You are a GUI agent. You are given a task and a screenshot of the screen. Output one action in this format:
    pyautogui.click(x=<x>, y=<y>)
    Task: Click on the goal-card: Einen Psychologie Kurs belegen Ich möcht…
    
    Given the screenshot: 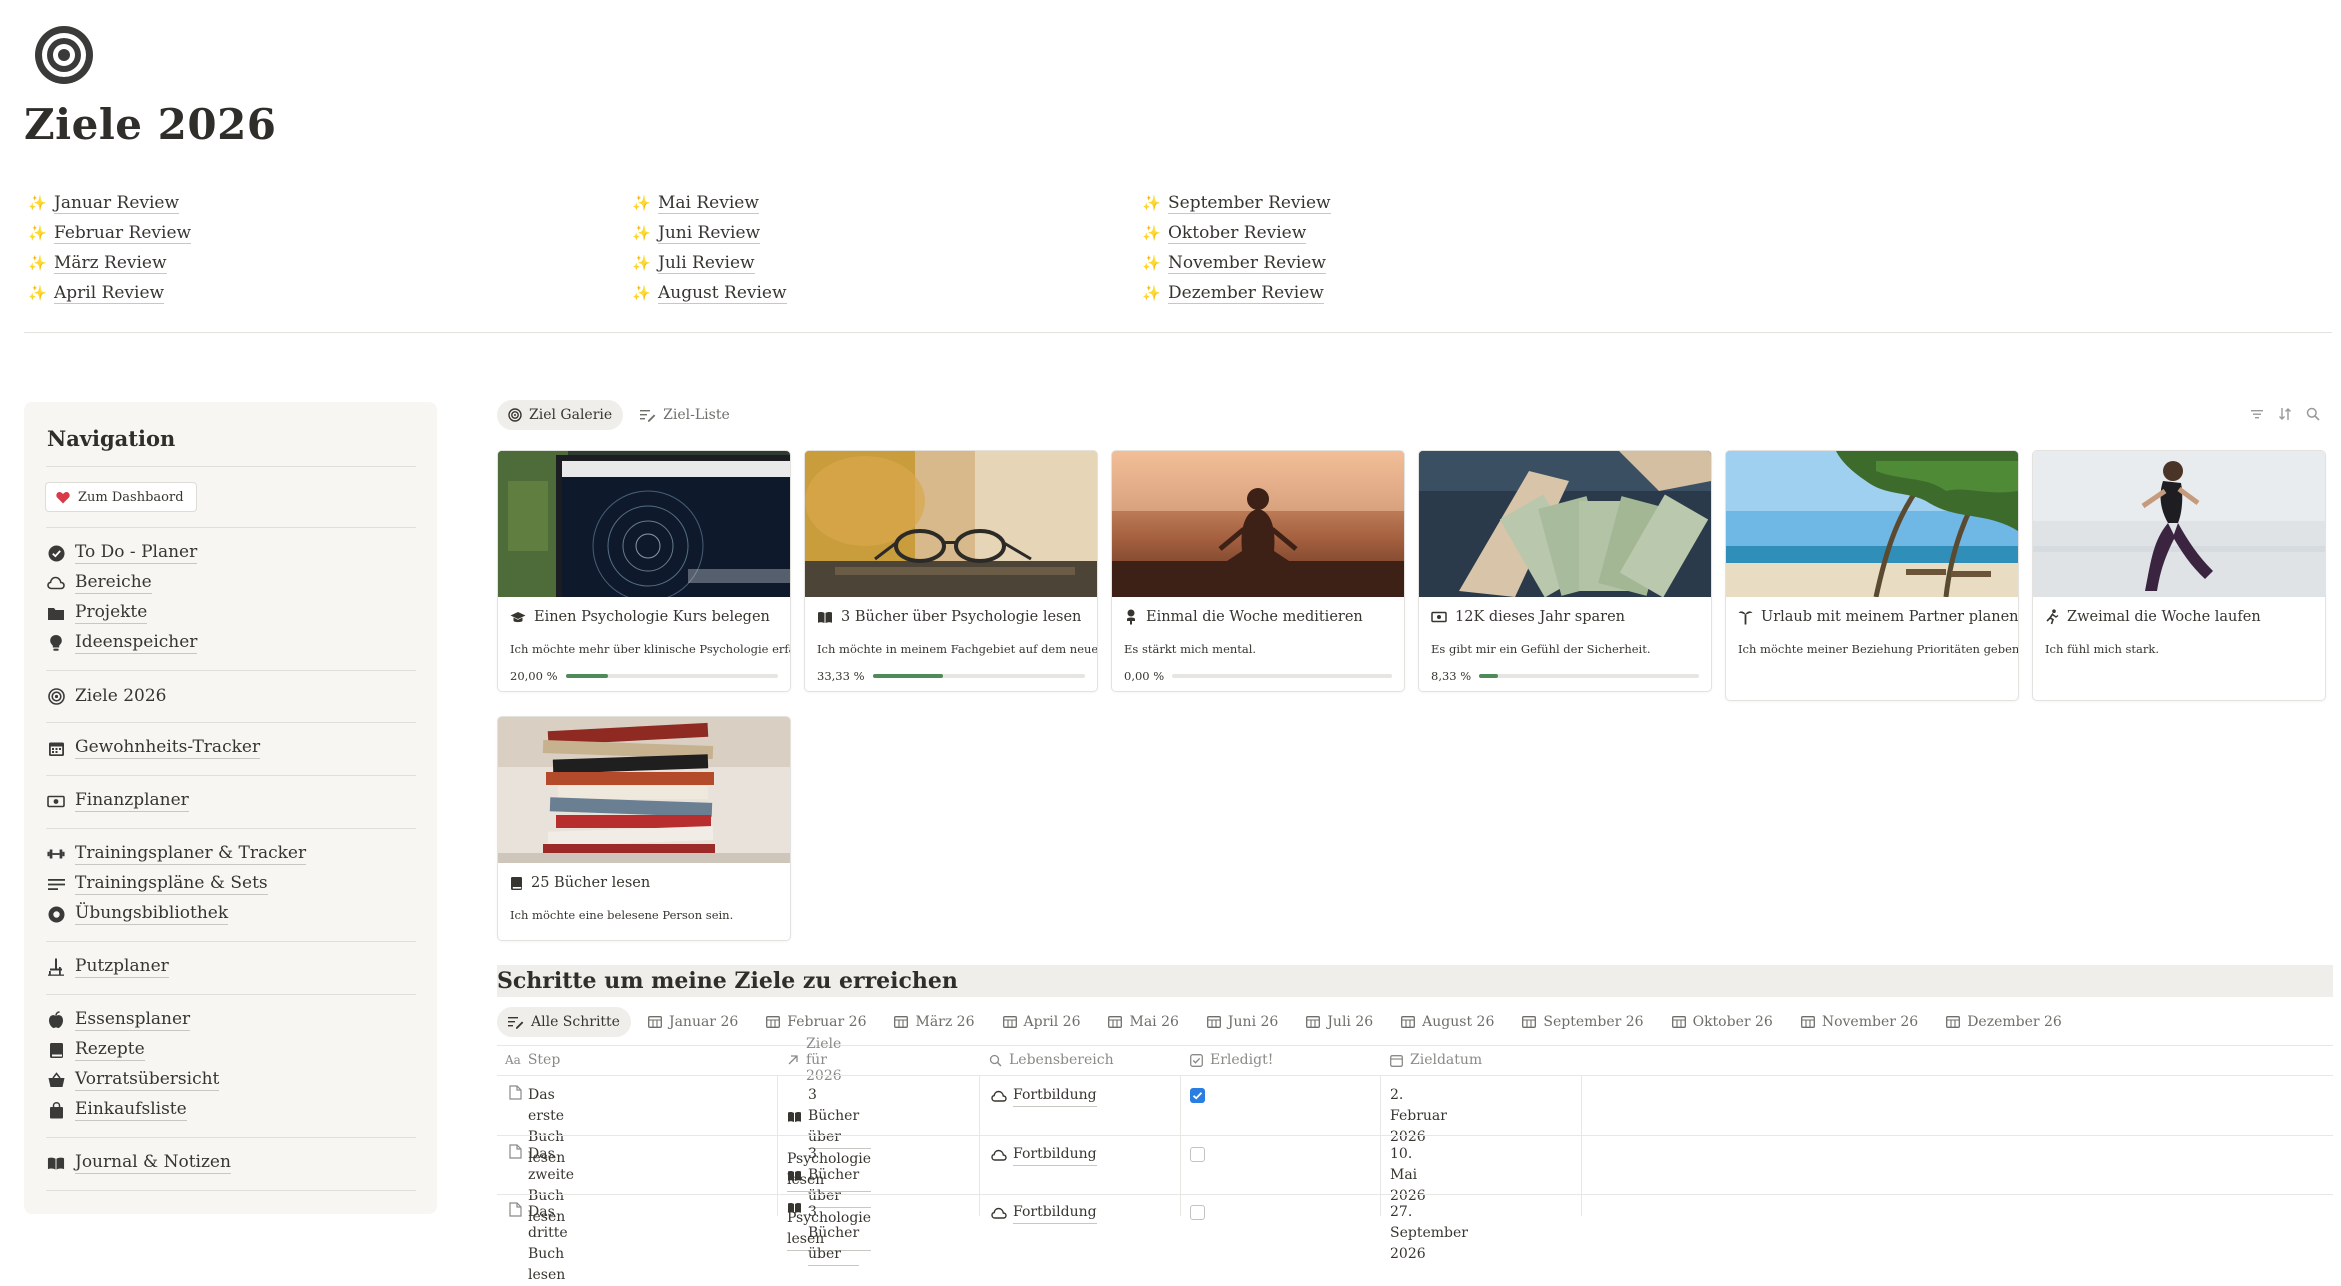 What is the action you would take?
    pyautogui.click(x=644, y=571)
    